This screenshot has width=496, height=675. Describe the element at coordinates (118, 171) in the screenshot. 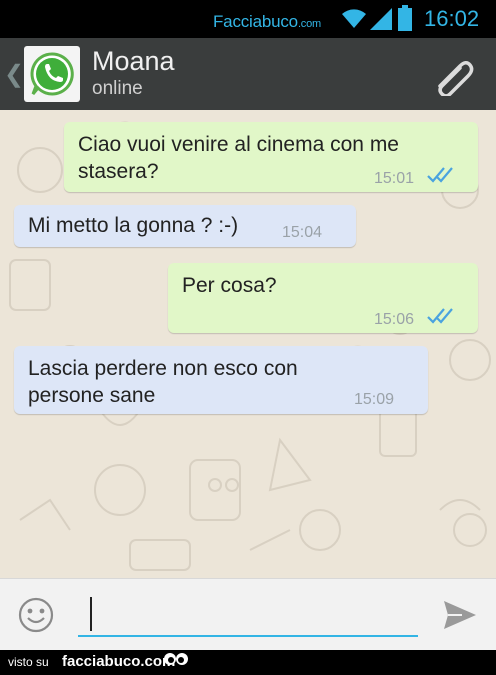

I see `message-text: stasera?` at that location.